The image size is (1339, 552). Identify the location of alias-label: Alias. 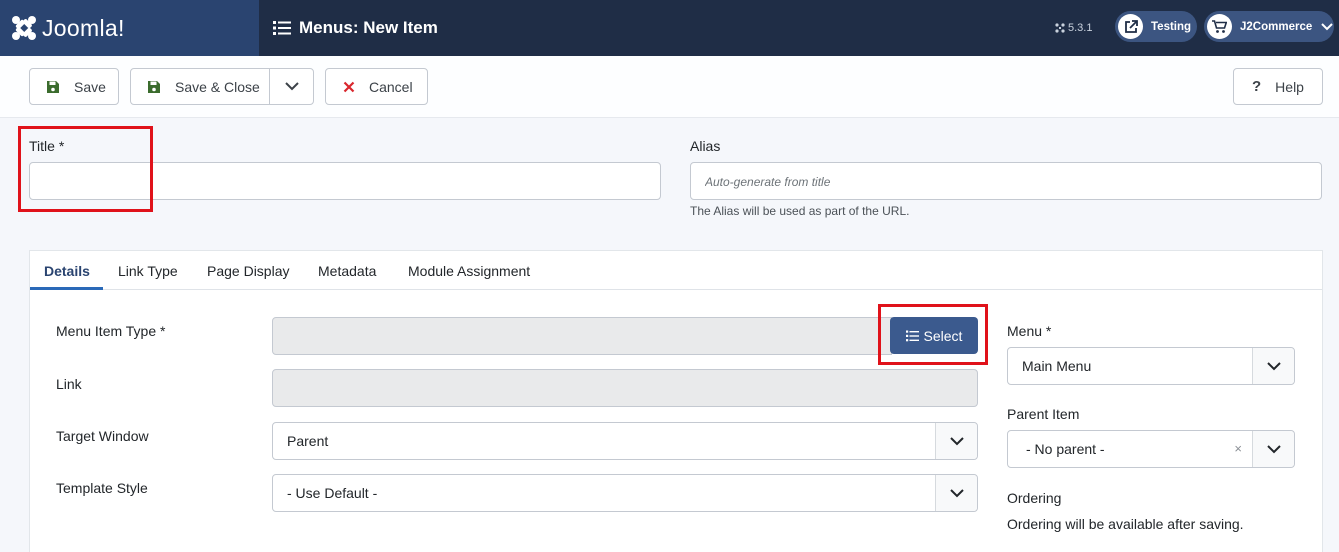
(705, 146).